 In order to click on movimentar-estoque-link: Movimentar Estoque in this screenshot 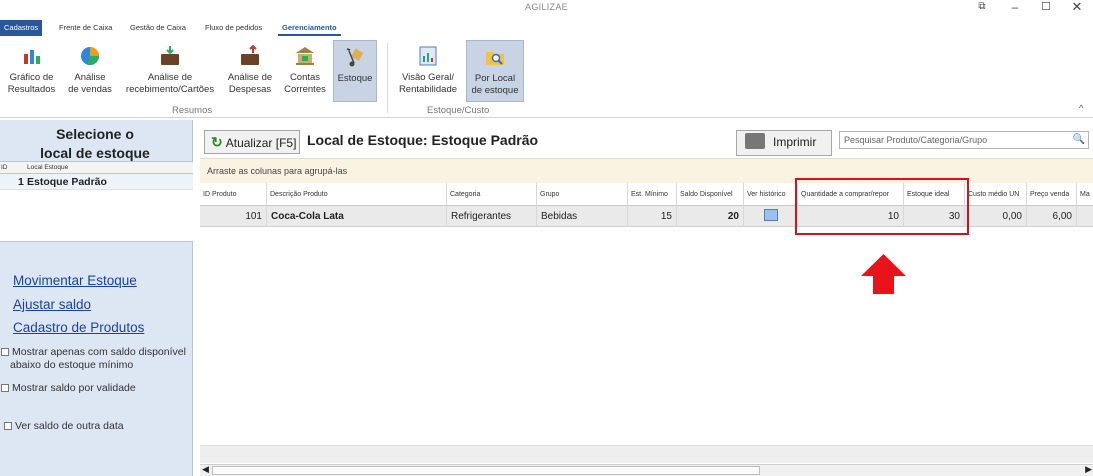, I will do `click(75, 280)`.